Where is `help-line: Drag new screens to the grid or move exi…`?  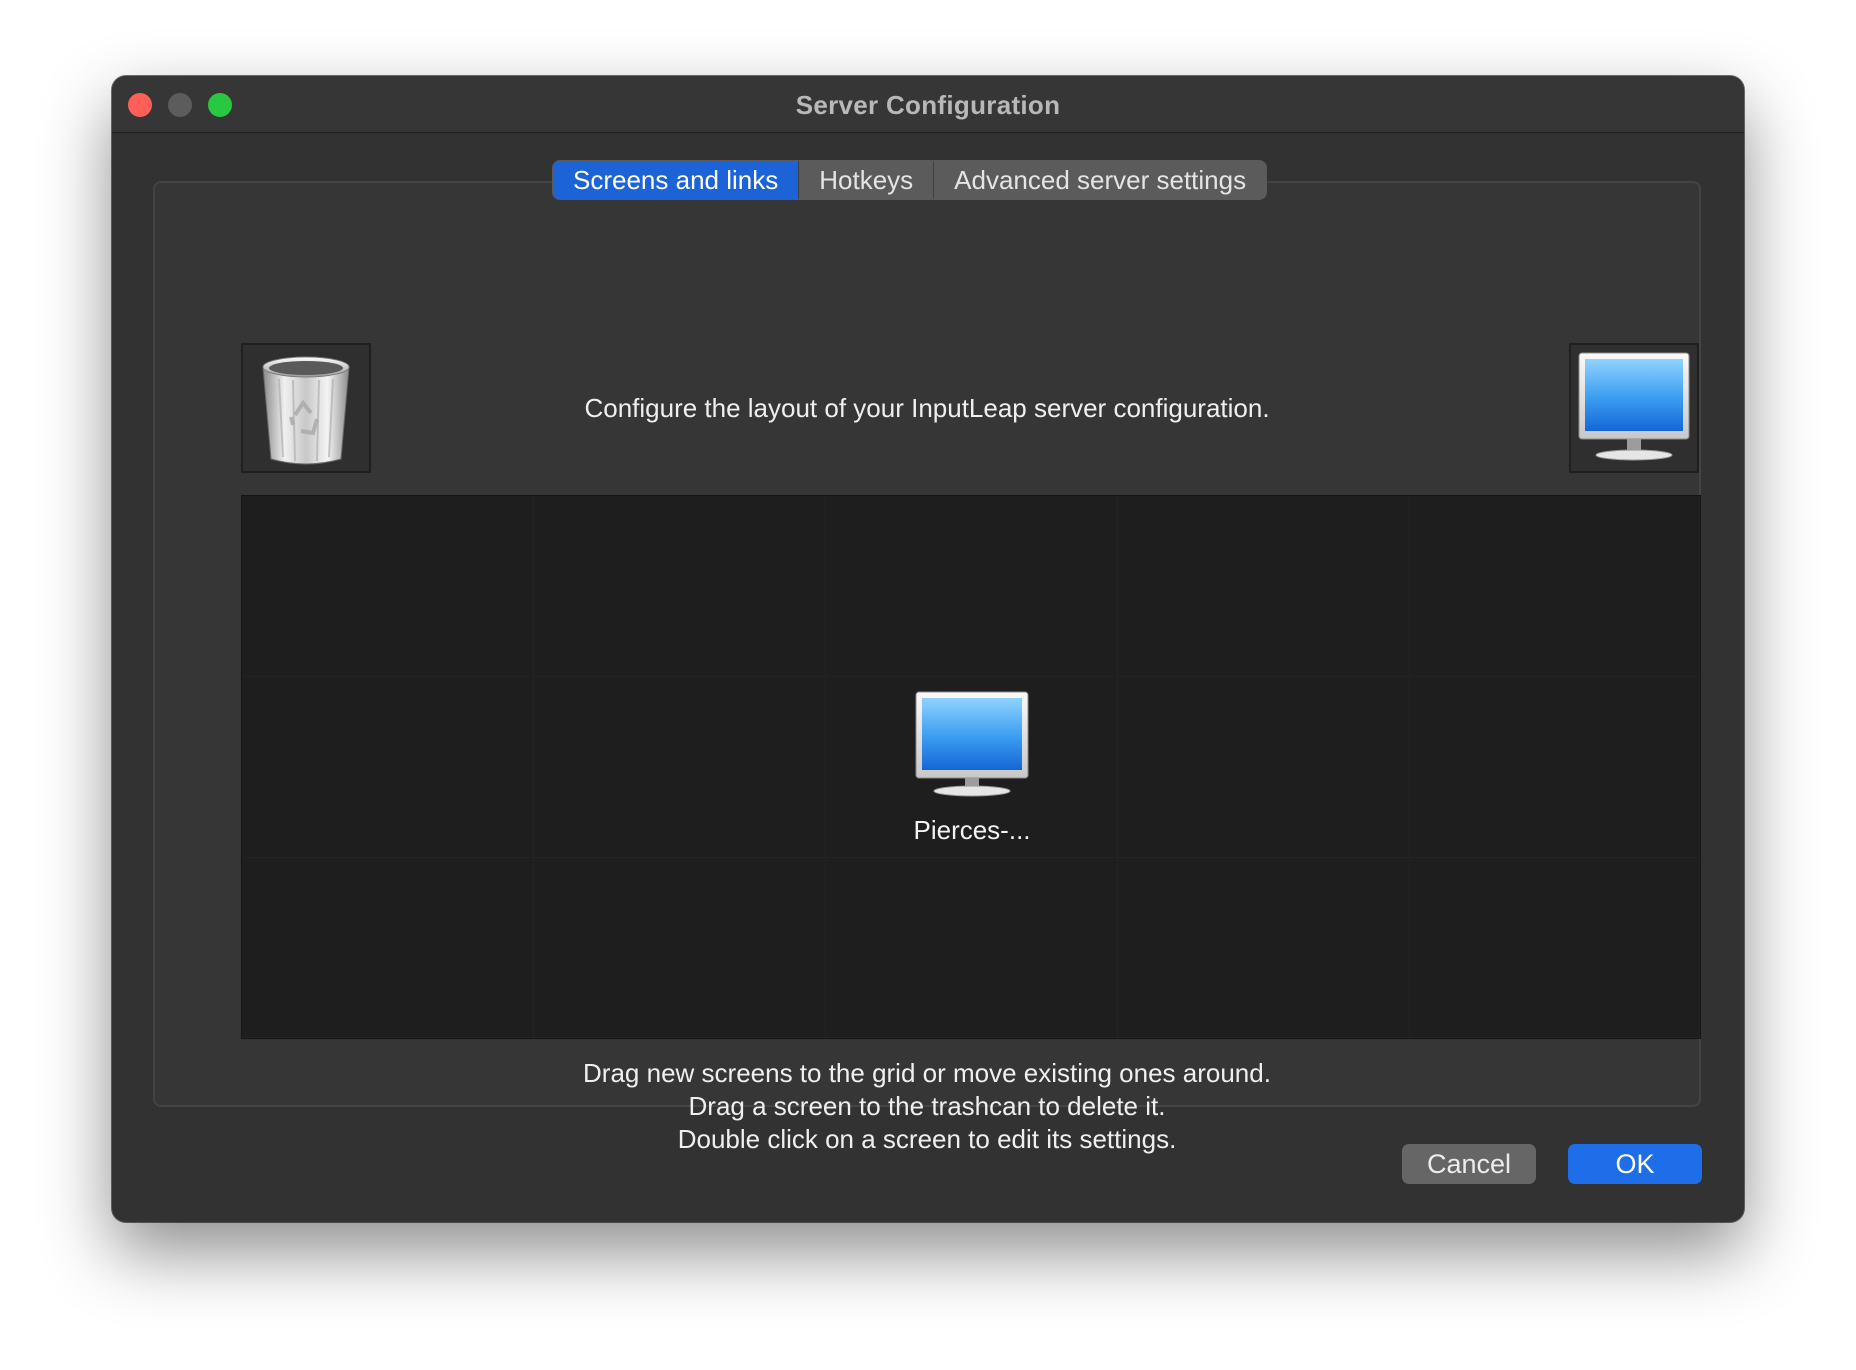
help-line: Drag new screens to the grid or move exi… is located at coordinates (927, 1073).